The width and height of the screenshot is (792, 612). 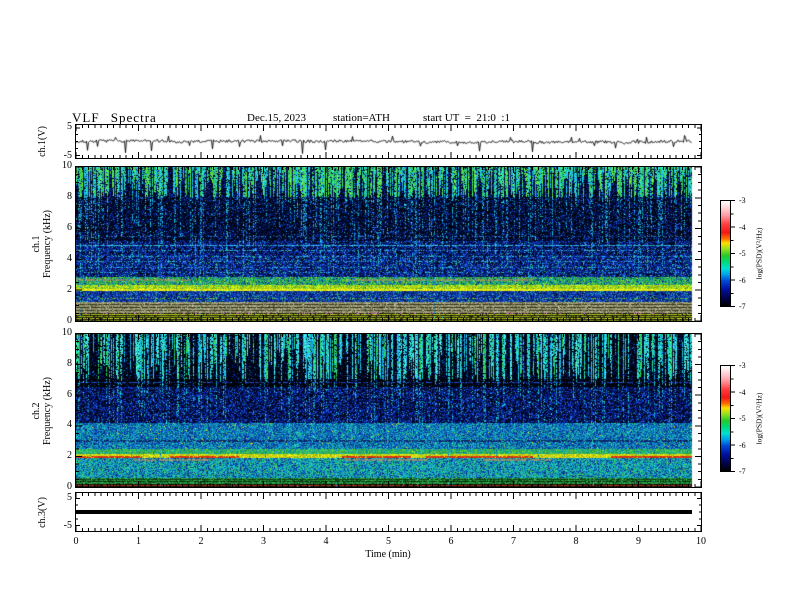 I want to click on ch3-trace-panel, so click(x=388, y=512).